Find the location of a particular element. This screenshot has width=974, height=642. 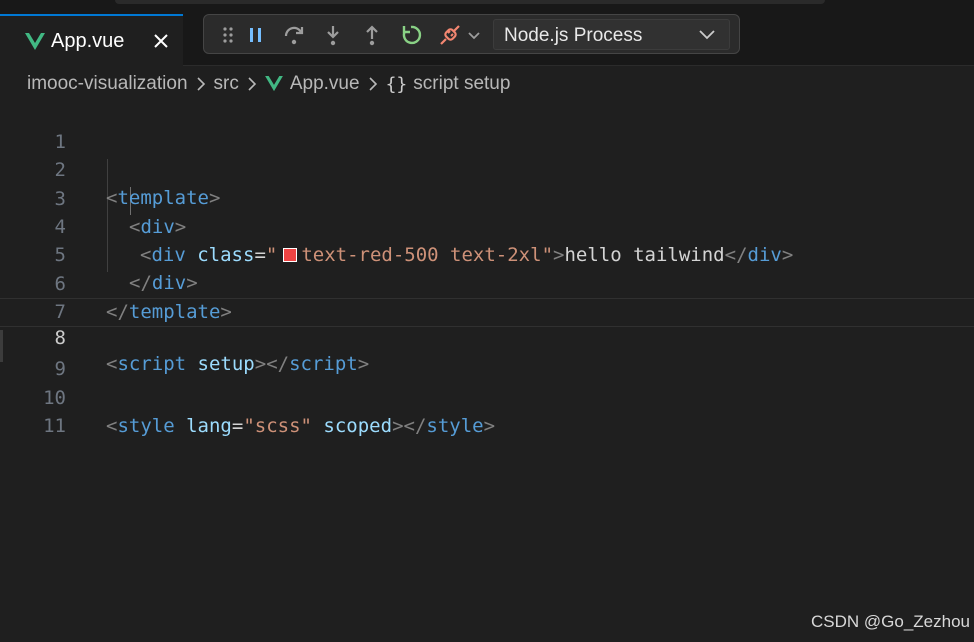

line-number: 11 is located at coordinates (54, 426).